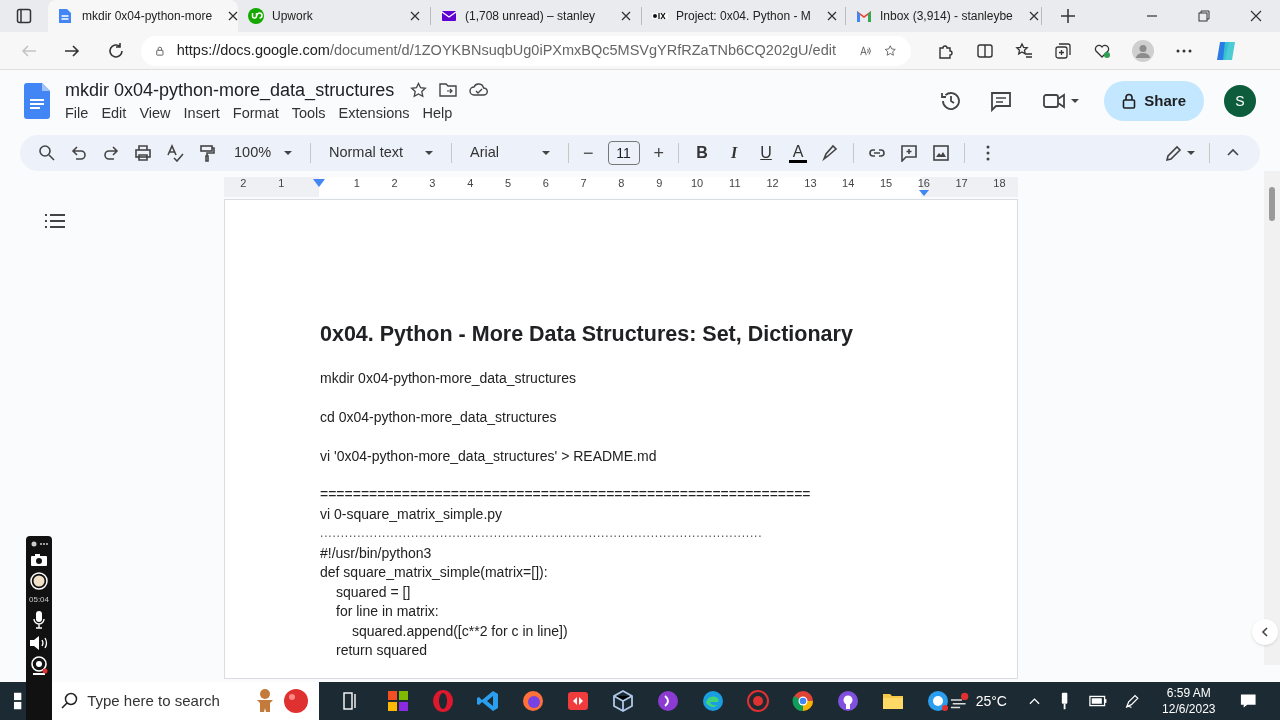 The width and height of the screenshot is (1280, 720). What do you see at coordinates (37, 101) in the screenshot?
I see `docs-logo-icon` at bounding box center [37, 101].